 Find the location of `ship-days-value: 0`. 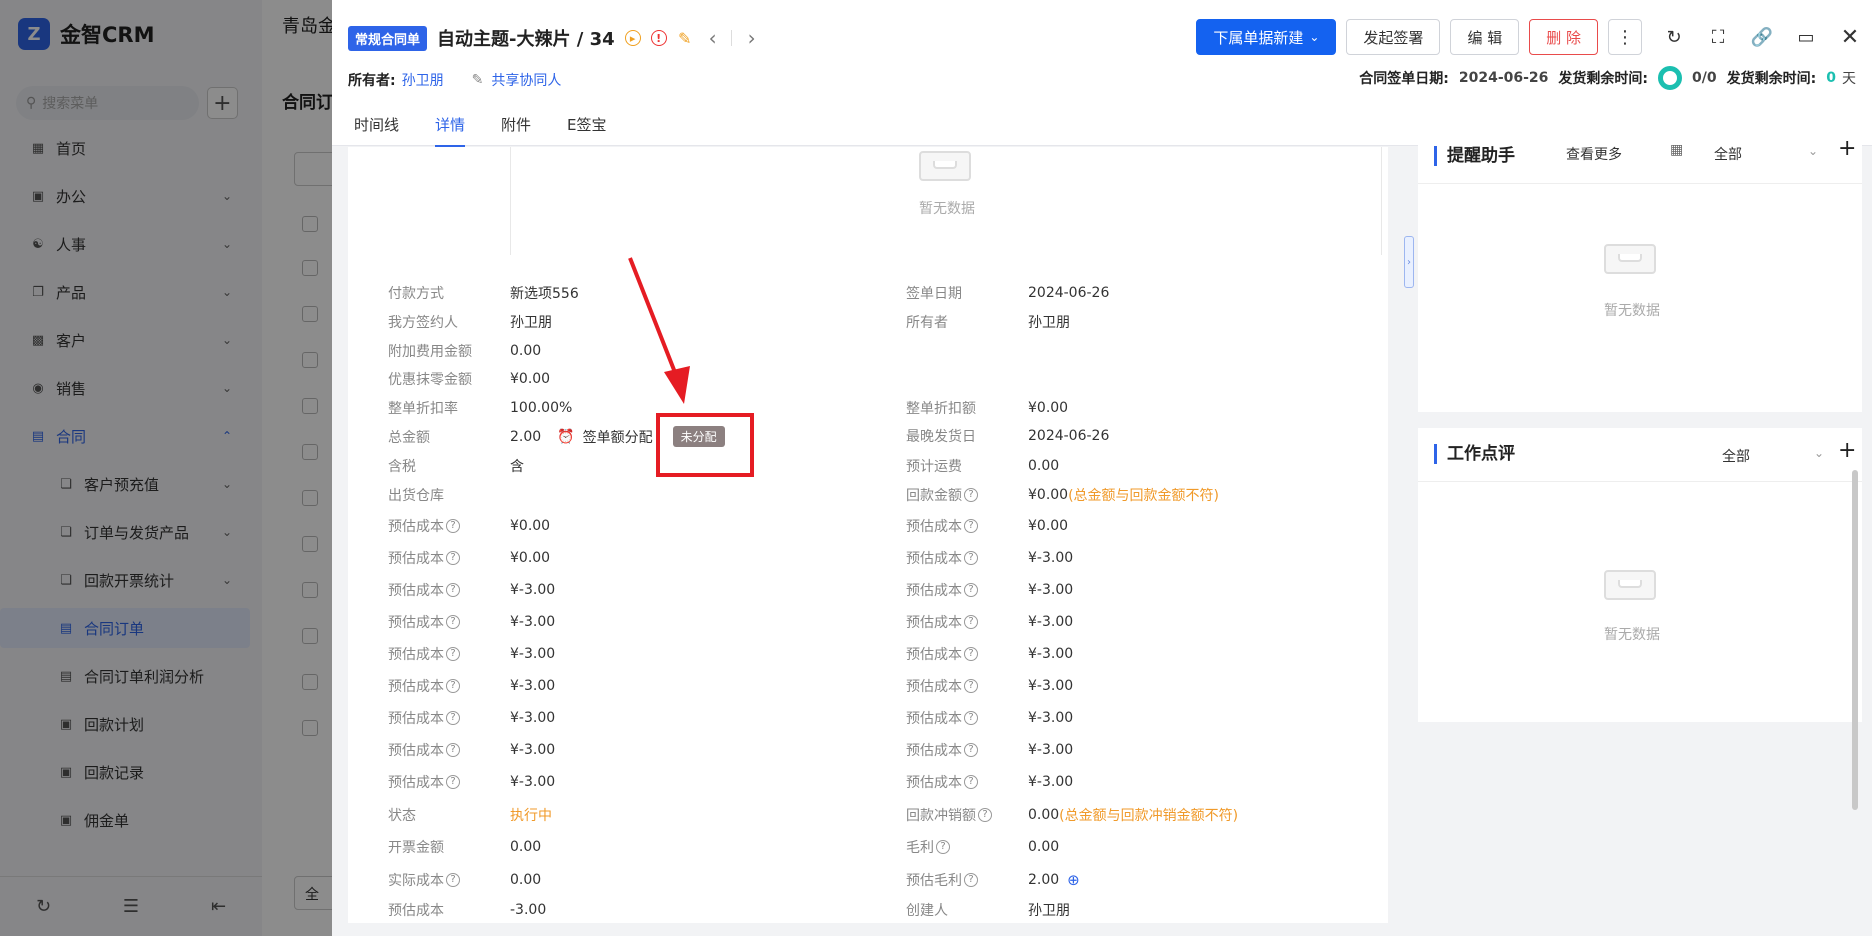

ship-days-value: 0 is located at coordinates (1831, 78).